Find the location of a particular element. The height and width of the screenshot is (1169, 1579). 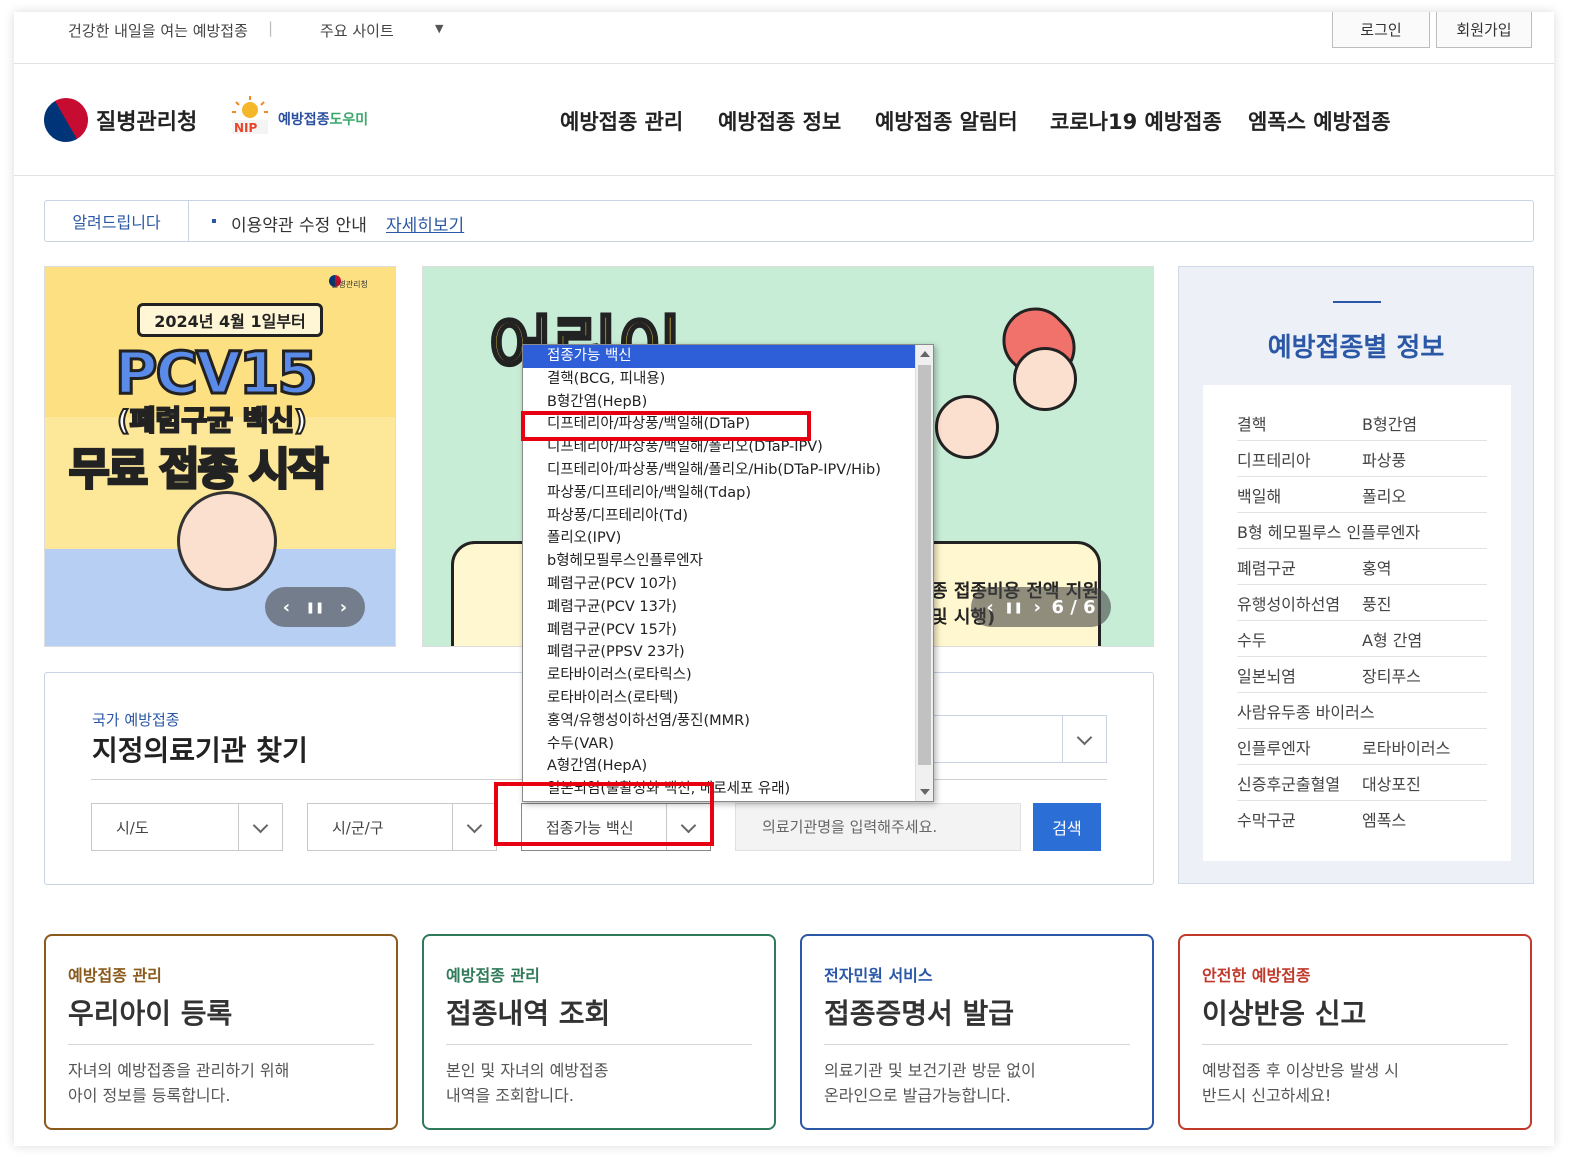

vaccine-link: 수막구균 is located at coordinates (1299, 819).